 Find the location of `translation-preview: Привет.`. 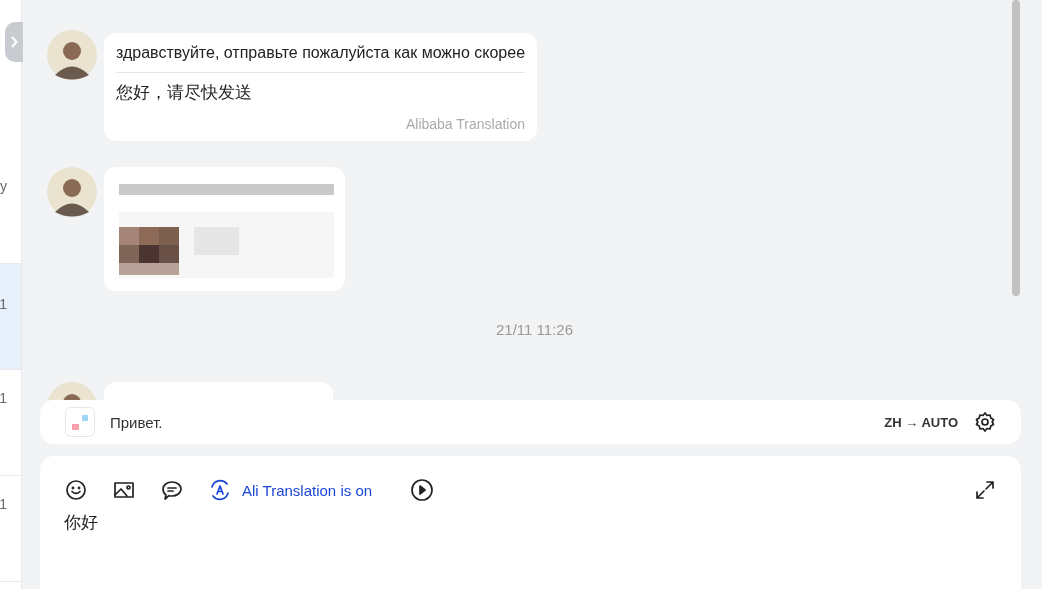

translation-preview: Привет. is located at coordinates (137, 422).